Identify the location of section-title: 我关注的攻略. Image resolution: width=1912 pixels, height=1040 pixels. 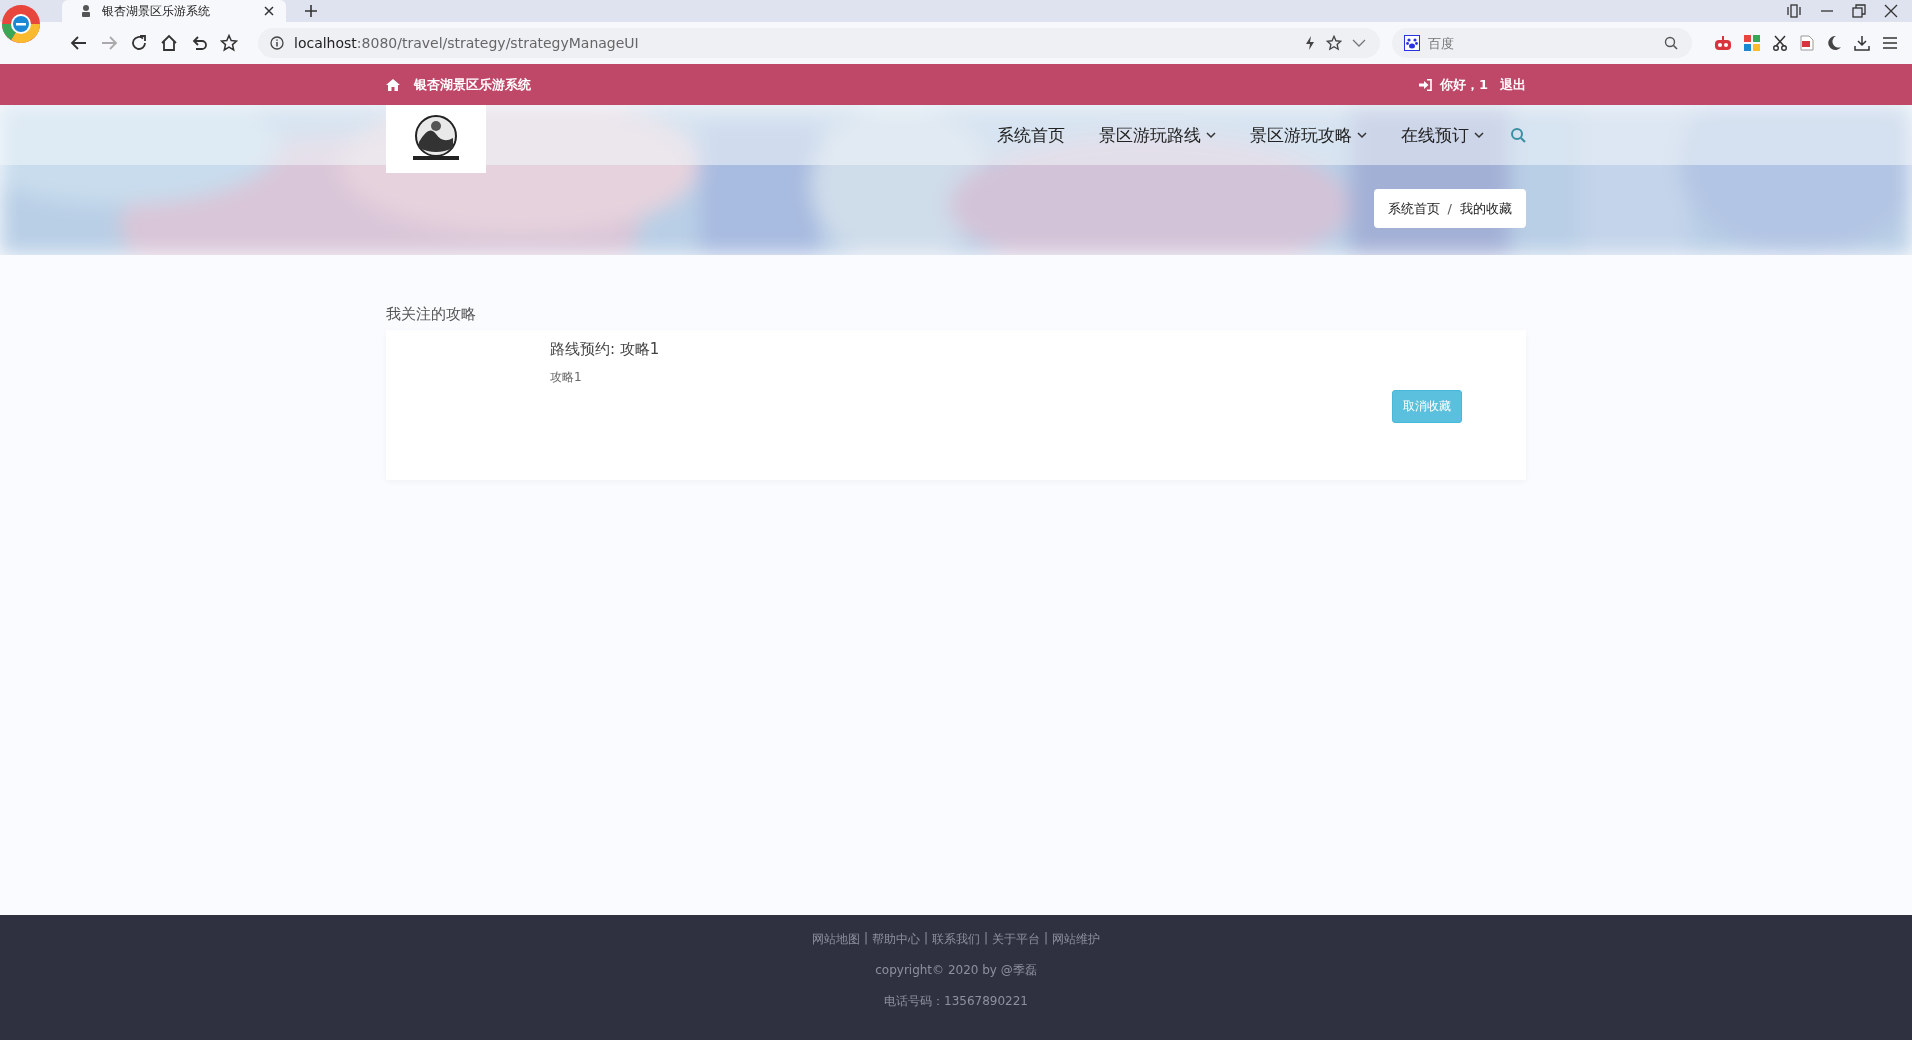
(431, 314).